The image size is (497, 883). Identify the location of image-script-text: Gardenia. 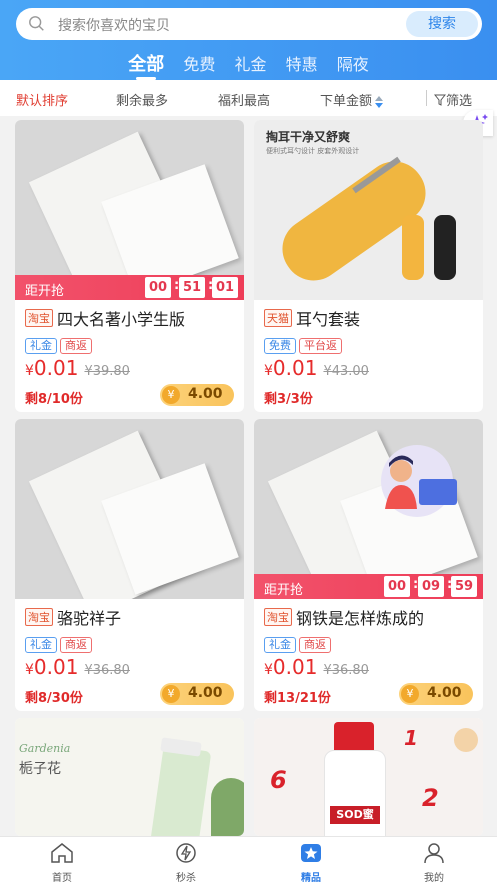
(45, 748).